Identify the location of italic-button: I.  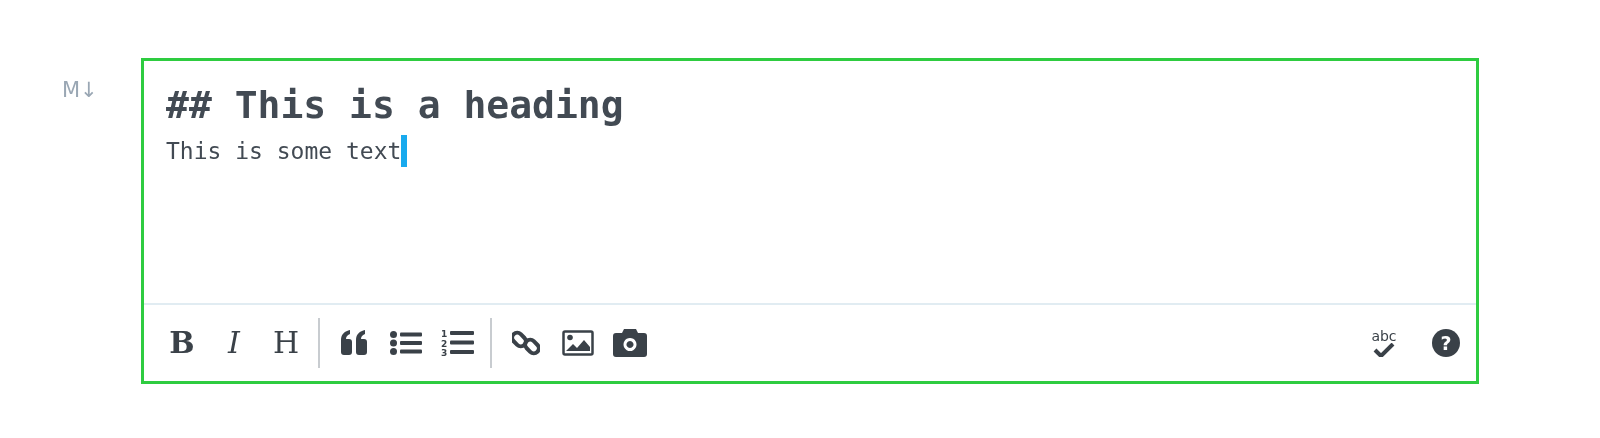
(234, 343).